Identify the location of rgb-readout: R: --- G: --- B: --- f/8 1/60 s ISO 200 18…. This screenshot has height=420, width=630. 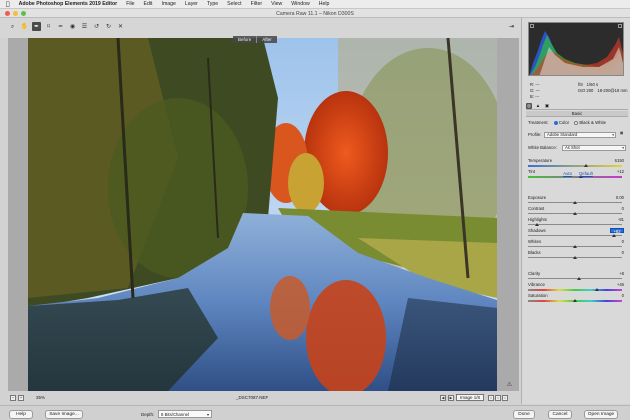
(578, 91).